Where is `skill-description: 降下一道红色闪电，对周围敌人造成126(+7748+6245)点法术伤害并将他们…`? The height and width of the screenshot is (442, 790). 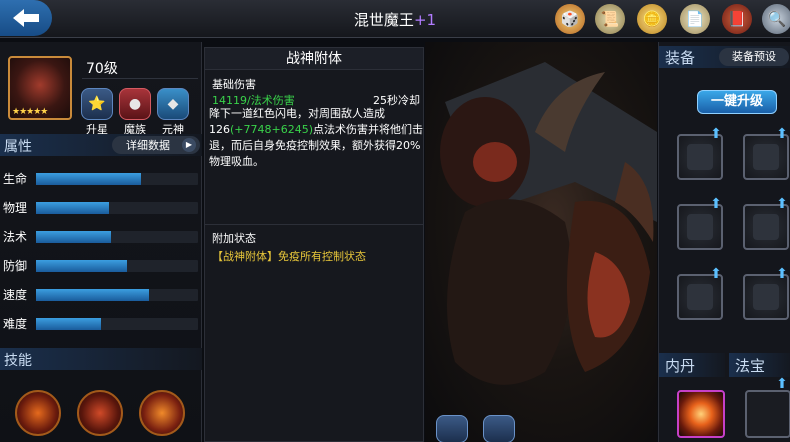 skill-description: 降下一道红色闪电，对周围敌人造成126(+7748+6245)点法术伤害并将他们… is located at coordinates (316, 138).